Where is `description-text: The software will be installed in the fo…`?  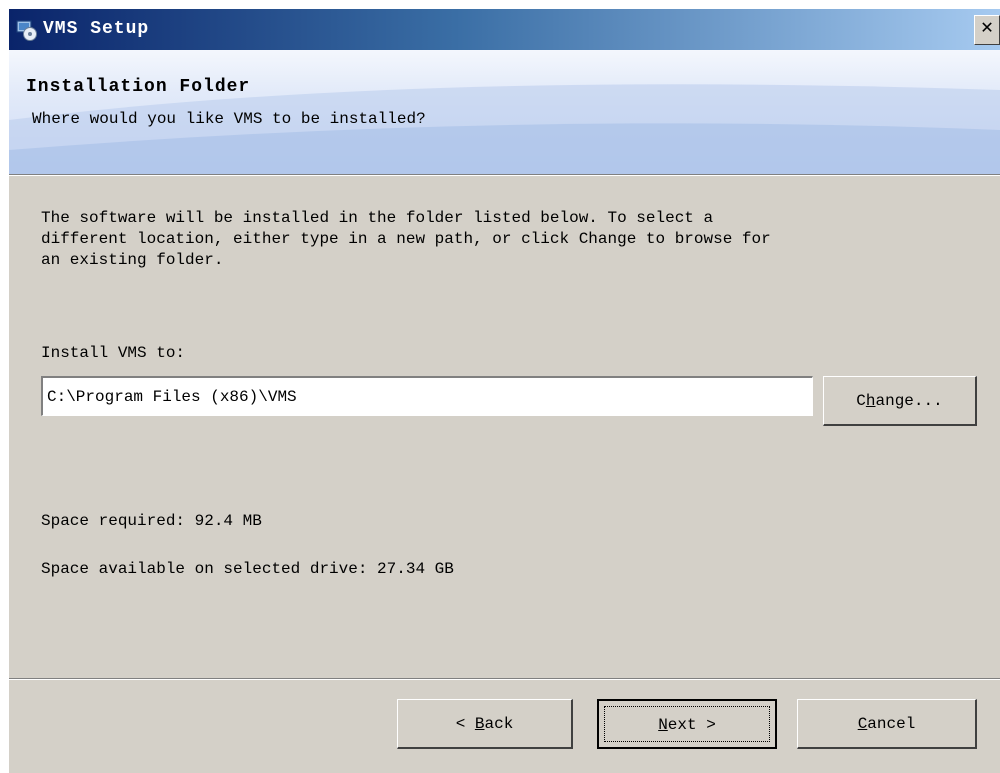 description-text: The software will be installed in the fo… is located at coordinates (406, 239).